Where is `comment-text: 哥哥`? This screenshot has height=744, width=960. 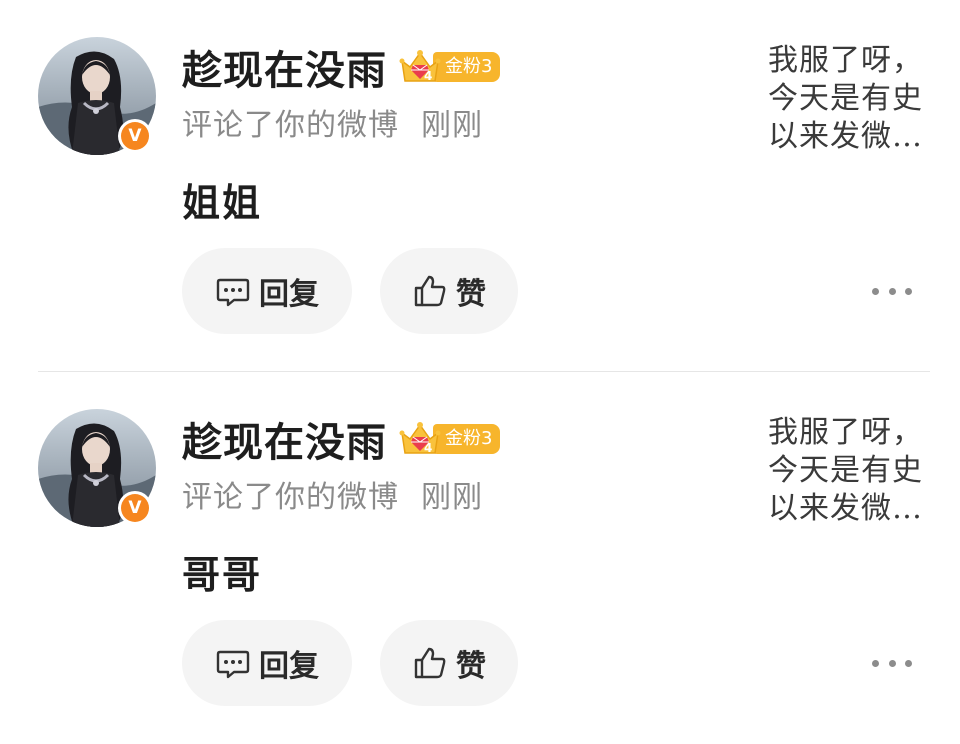
comment-text: 哥哥 is located at coordinates (222, 574).